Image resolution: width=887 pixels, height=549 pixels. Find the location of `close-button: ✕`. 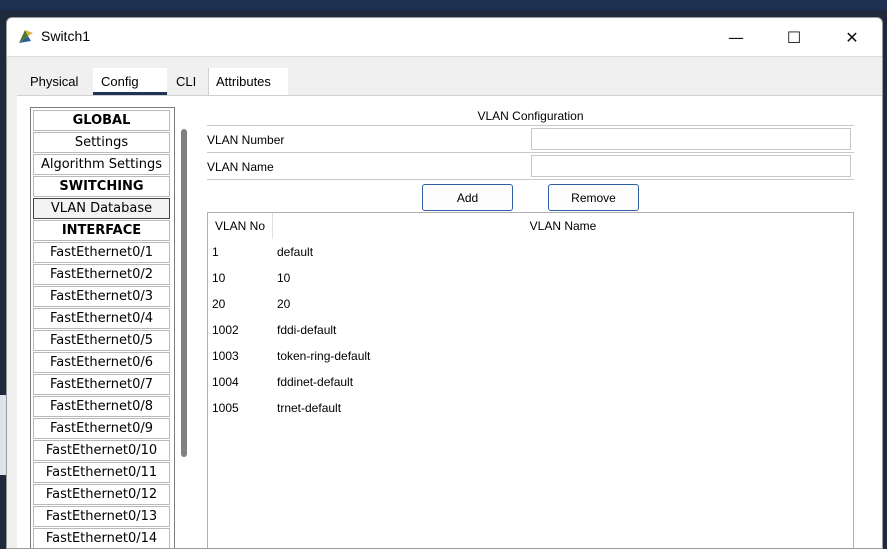

close-button: ✕ is located at coordinates (852, 37).